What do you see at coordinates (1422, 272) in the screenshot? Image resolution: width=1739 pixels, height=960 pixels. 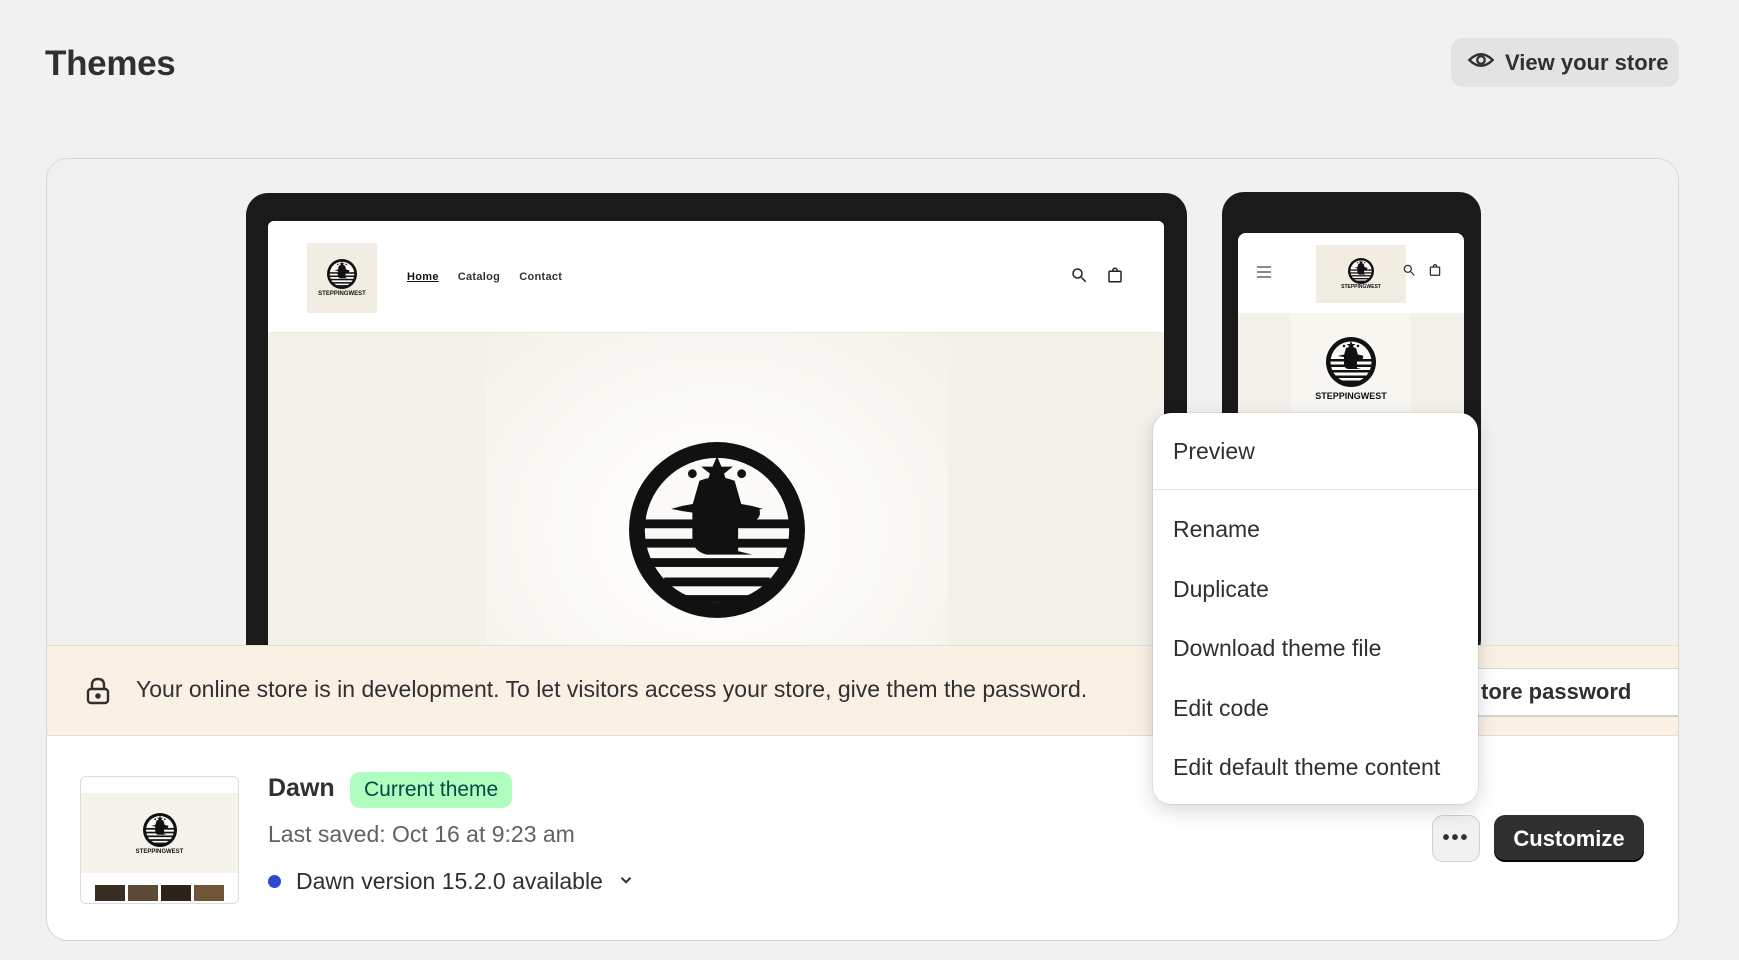 I see `mobile-header-icons` at bounding box center [1422, 272].